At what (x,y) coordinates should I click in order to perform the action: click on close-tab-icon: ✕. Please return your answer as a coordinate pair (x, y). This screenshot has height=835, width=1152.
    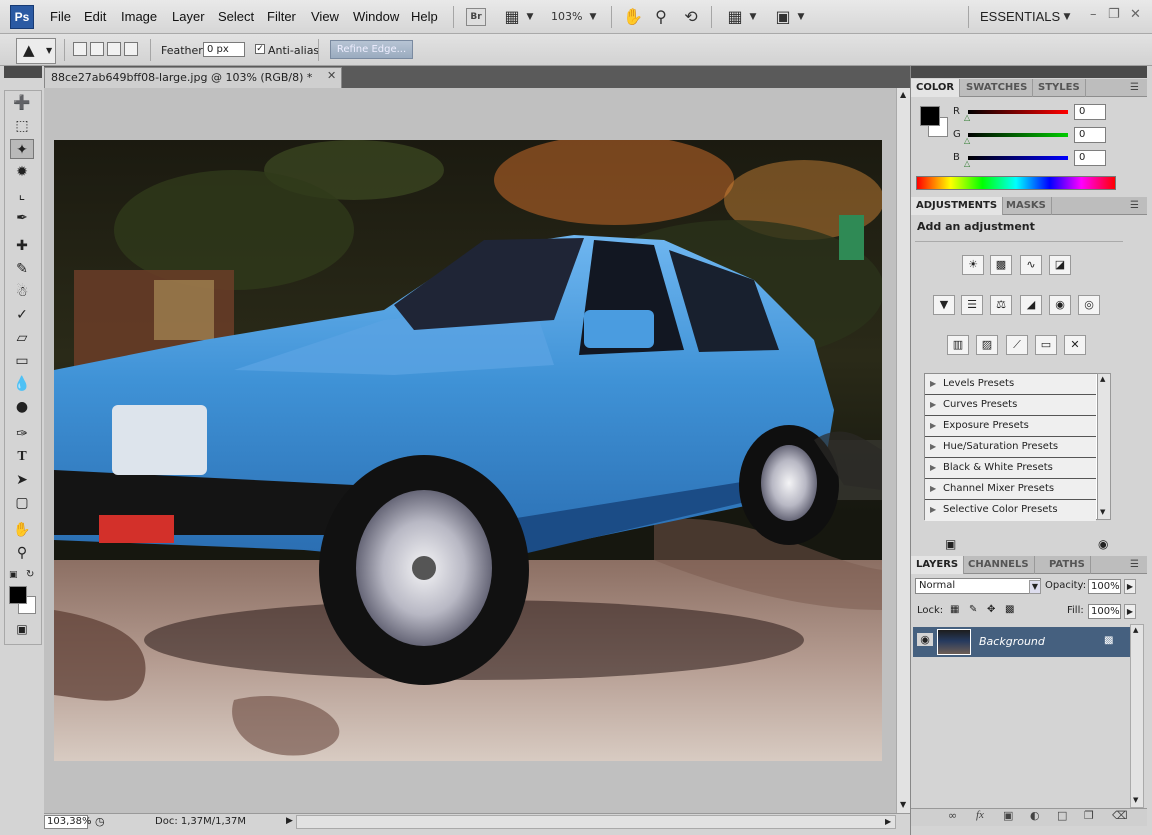
    Looking at the image, I should click on (331, 75).